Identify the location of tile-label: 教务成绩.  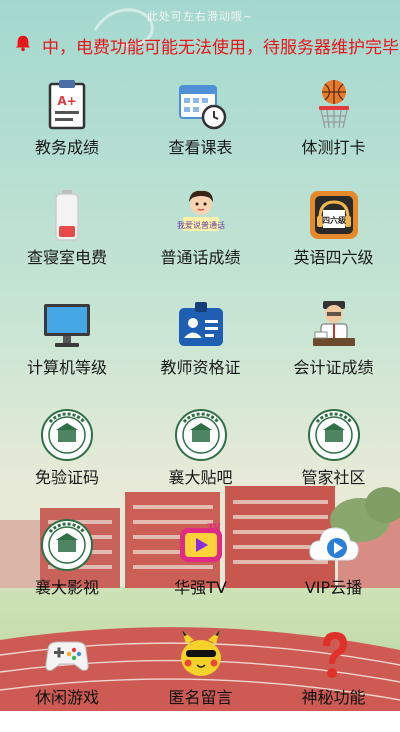
(66, 147).